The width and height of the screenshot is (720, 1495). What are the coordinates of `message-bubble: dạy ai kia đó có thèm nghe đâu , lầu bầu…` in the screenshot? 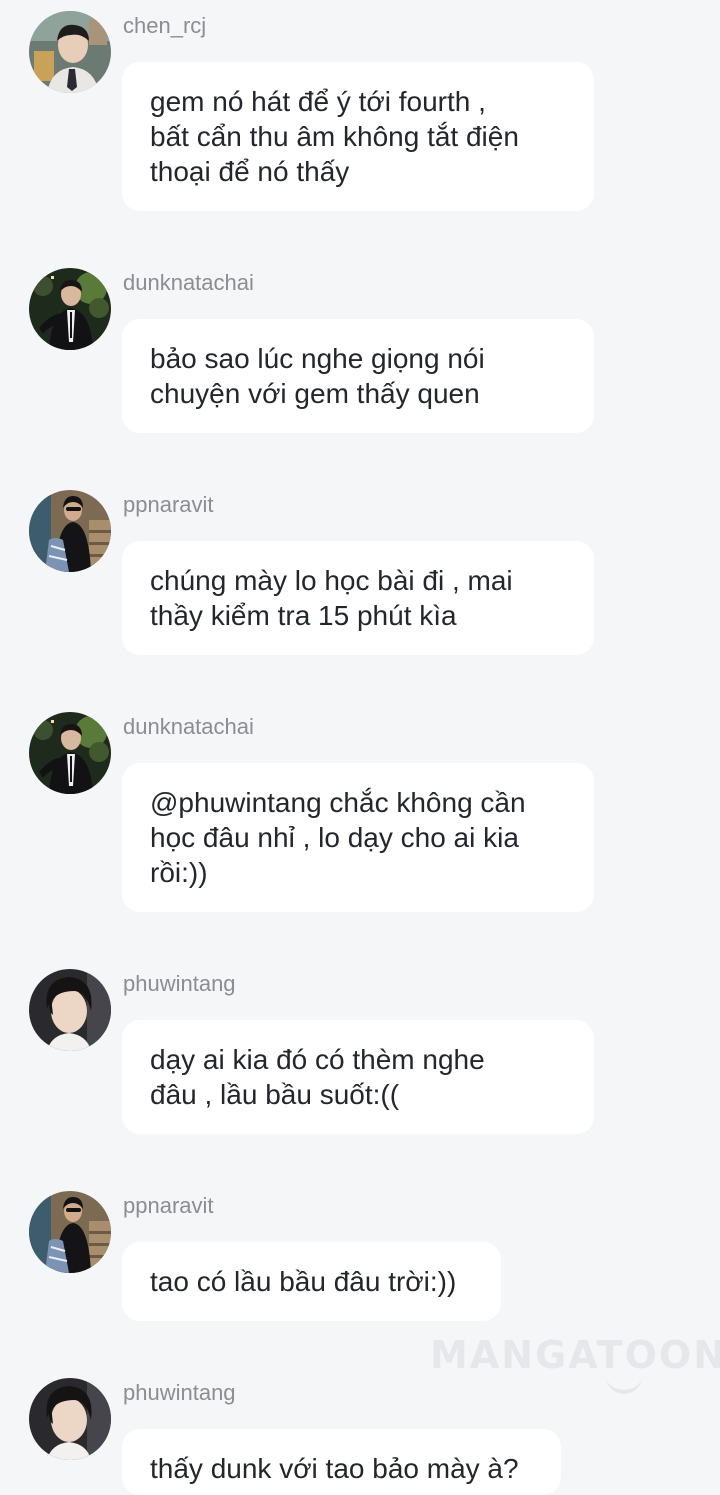 It's located at (358, 1077).